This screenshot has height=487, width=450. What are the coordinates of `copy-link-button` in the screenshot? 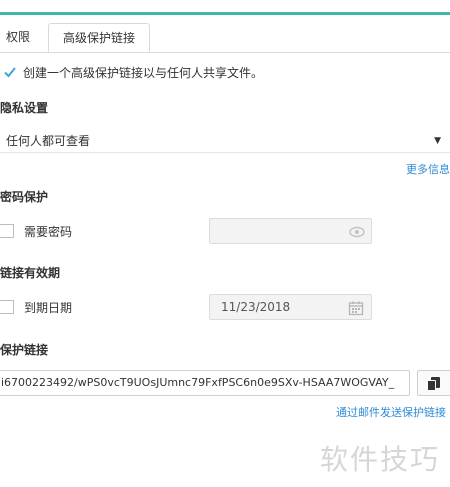 It's located at (433, 383).